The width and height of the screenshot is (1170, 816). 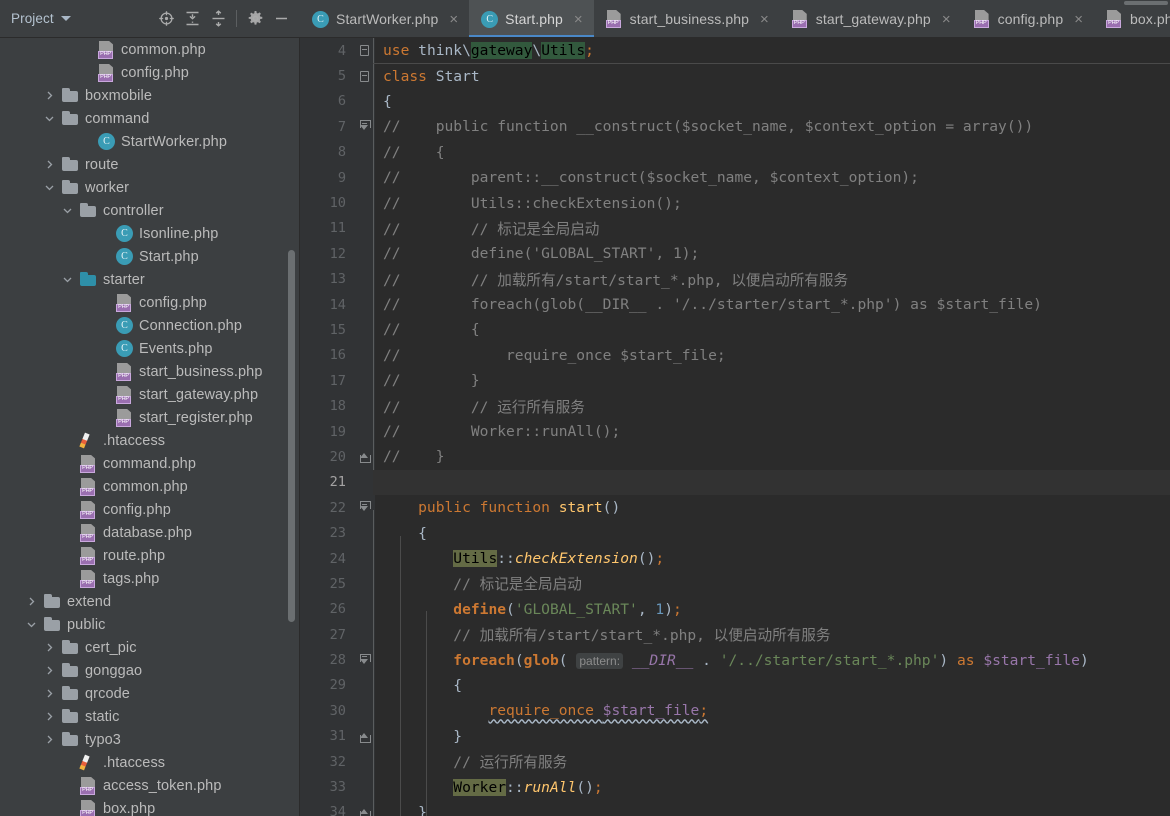 I want to click on code-line: 10 // Utils::checkExtension();, so click(x=735, y=203).